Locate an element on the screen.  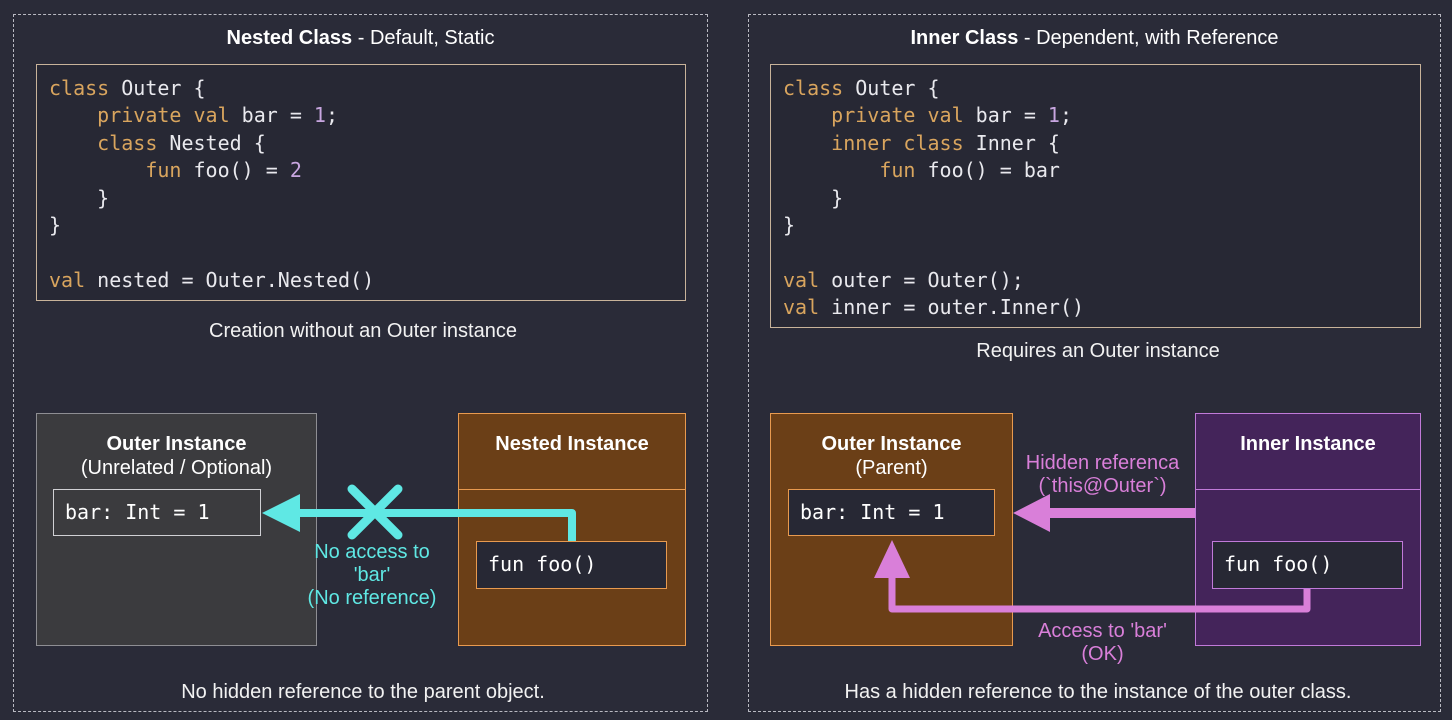
no-access-arrowhead is located at coordinates (281, 513).